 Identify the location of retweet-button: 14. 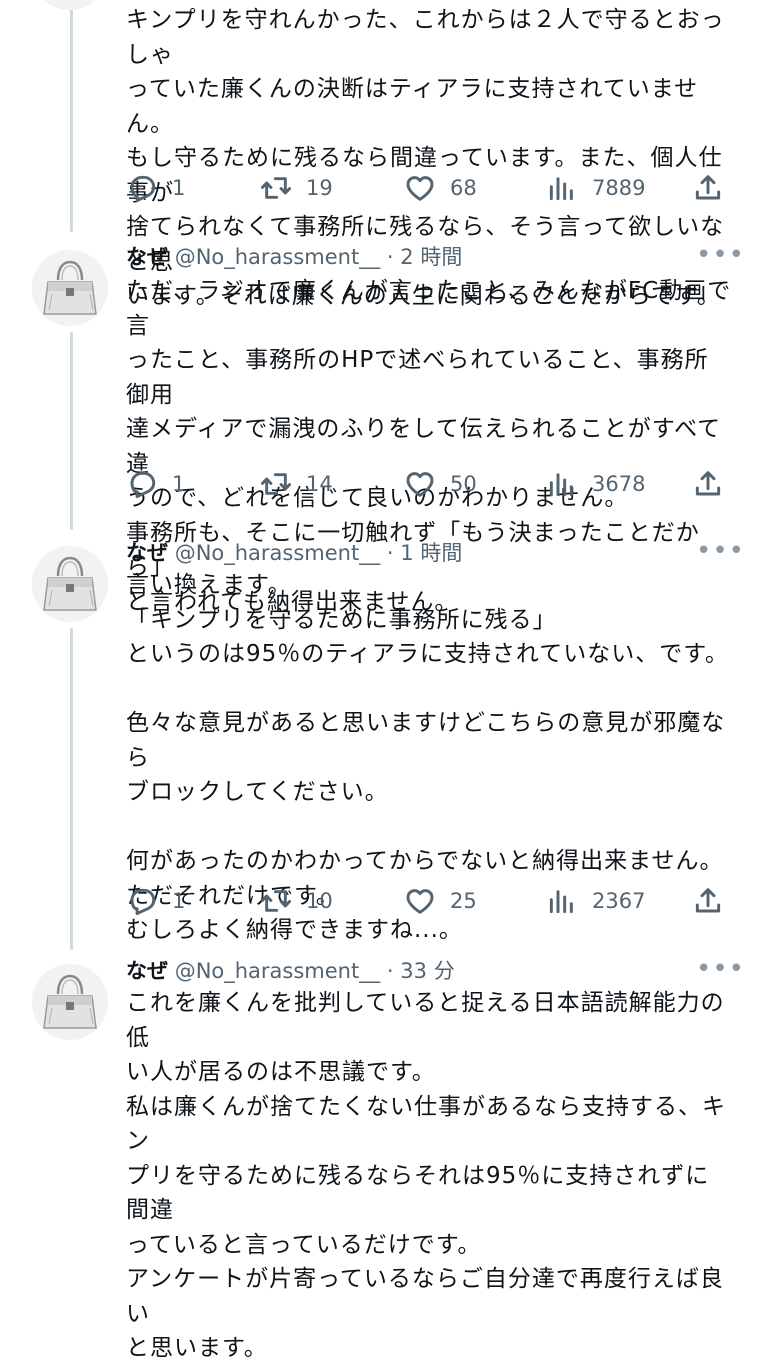
(296, 484).